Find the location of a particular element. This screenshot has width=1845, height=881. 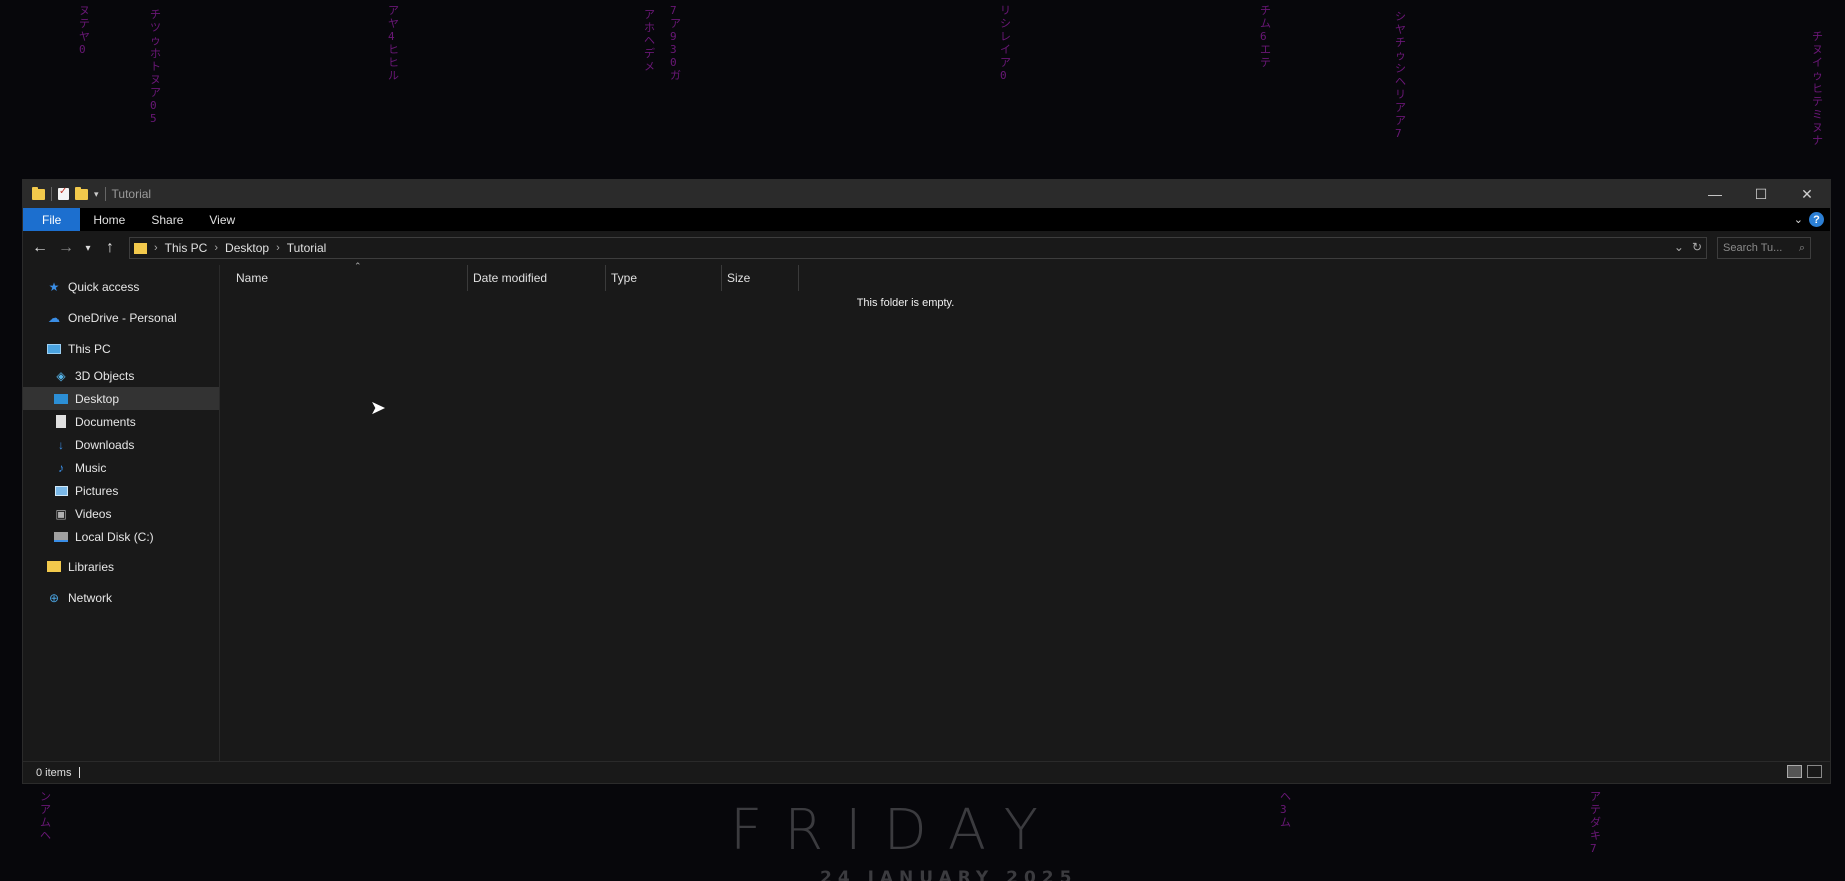

desktop-icon is located at coordinates (61, 399).